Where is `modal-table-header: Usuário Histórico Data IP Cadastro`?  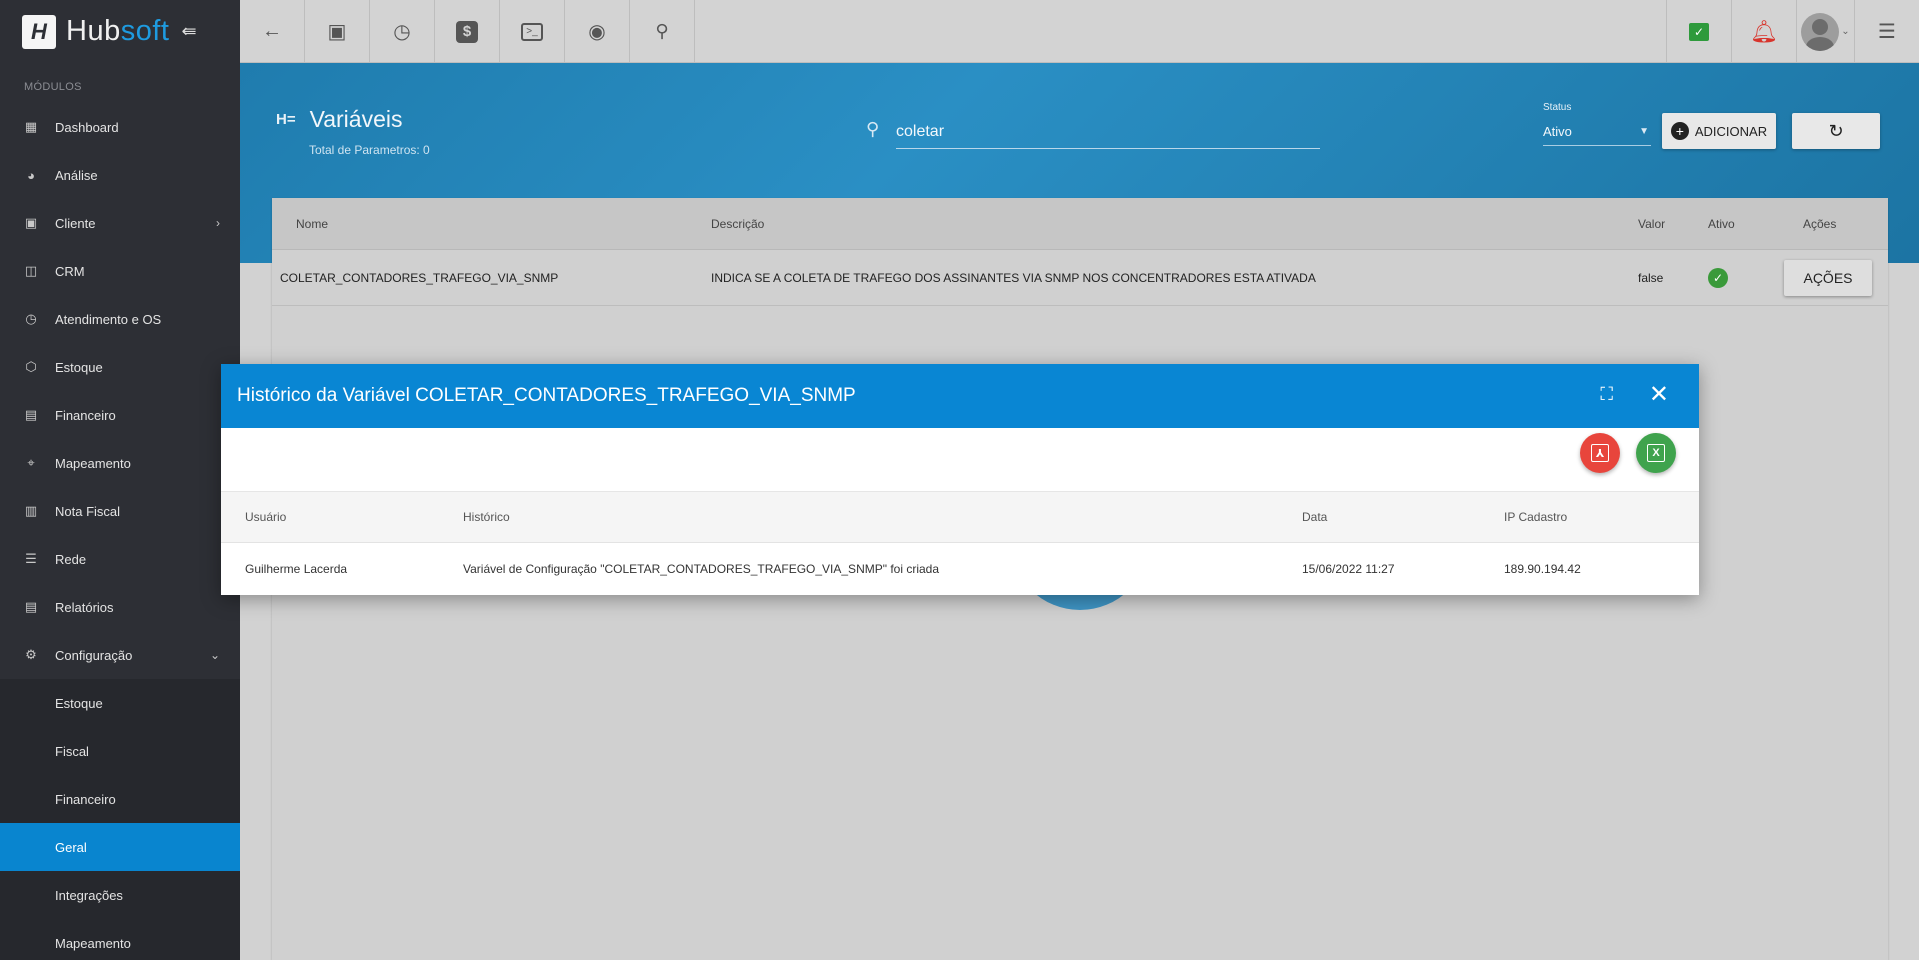 modal-table-header: Usuário Histórico Data IP Cadastro is located at coordinates (960, 517).